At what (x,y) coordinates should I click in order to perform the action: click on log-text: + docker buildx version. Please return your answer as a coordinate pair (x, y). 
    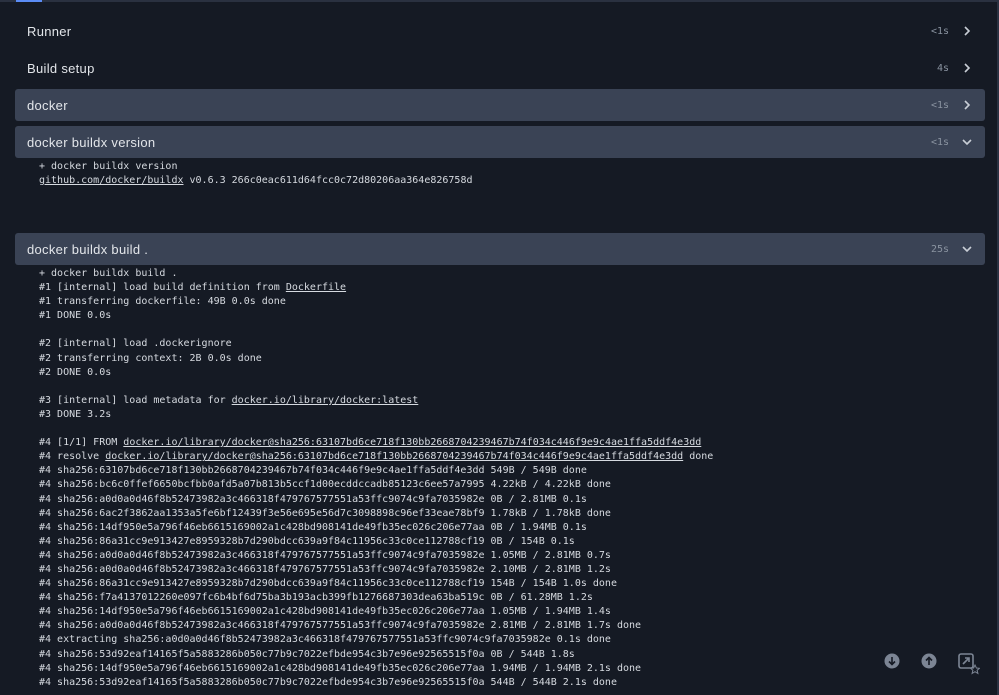
    Looking at the image, I should click on (108, 166).